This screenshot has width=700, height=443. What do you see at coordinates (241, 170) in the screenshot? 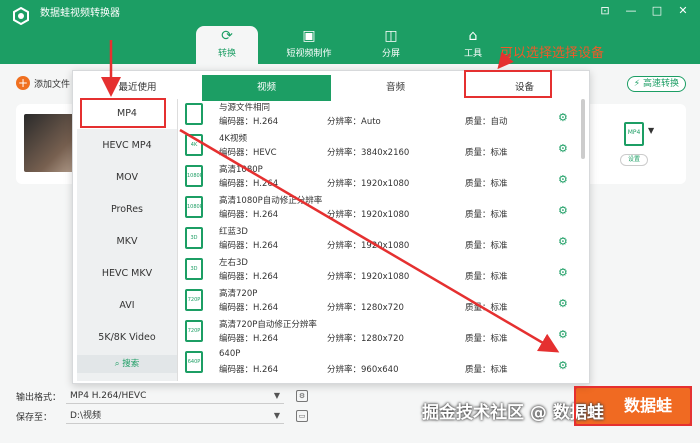
I see `preset-name: 高清1080P` at bounding box center [241, 170].